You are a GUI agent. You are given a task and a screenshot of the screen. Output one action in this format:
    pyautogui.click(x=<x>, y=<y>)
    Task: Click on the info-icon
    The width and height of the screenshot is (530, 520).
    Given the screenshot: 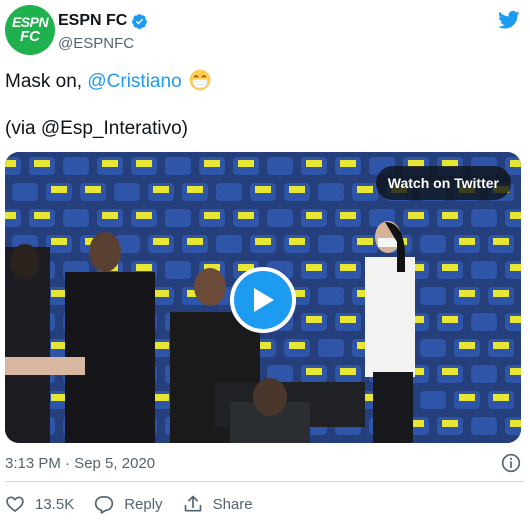 What is the action you would take?
    pyautogui.click(x=511, y=463)
    